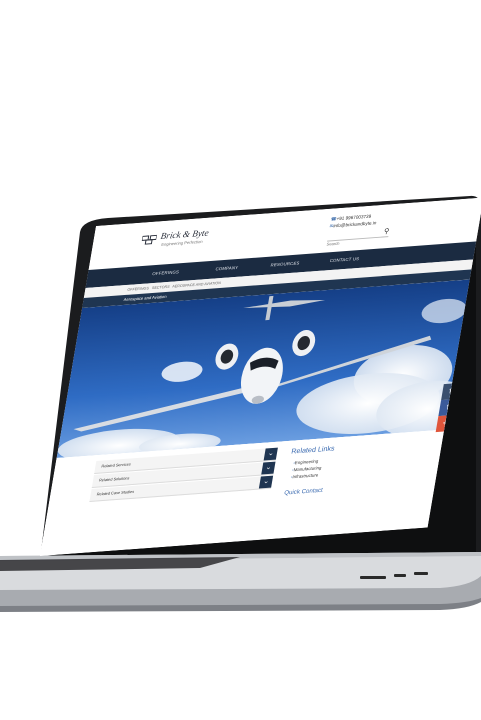 The width and height of the screenshot is (481, 720). I want to click on nav-item-offerings: OFFERINGS, so click(166, 272).